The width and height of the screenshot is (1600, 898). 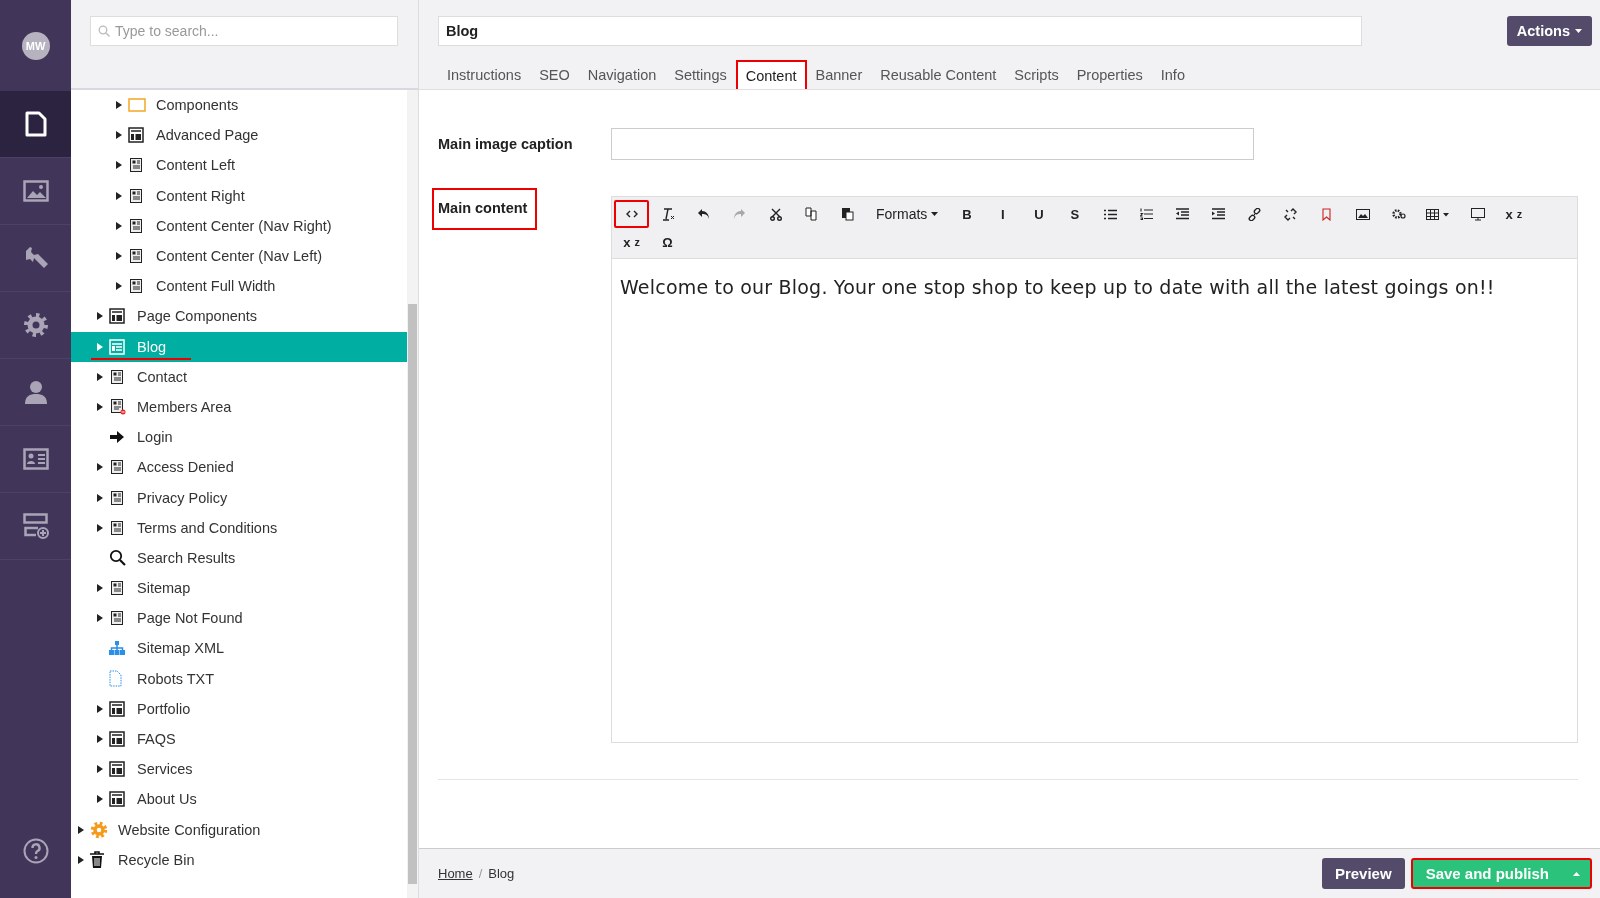 What do you see at coordinates (932, 144) in the screenshot?
I see `text-field` at bounding box center [932, 144].